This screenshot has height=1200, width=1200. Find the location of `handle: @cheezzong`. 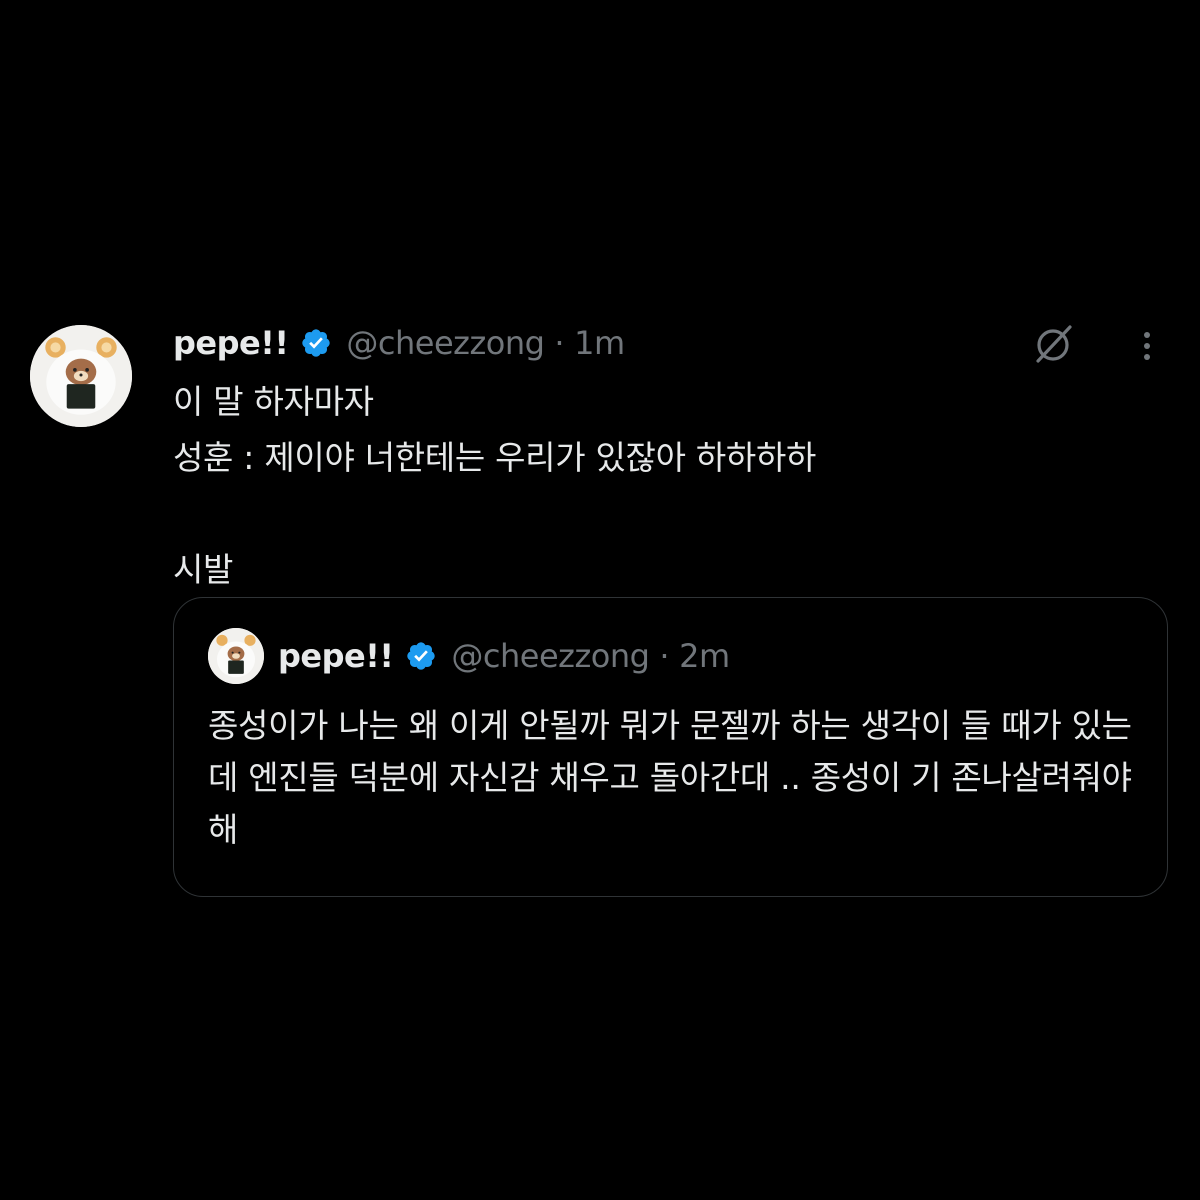

handle: @cheezzong is located at coordinates (445, 343).